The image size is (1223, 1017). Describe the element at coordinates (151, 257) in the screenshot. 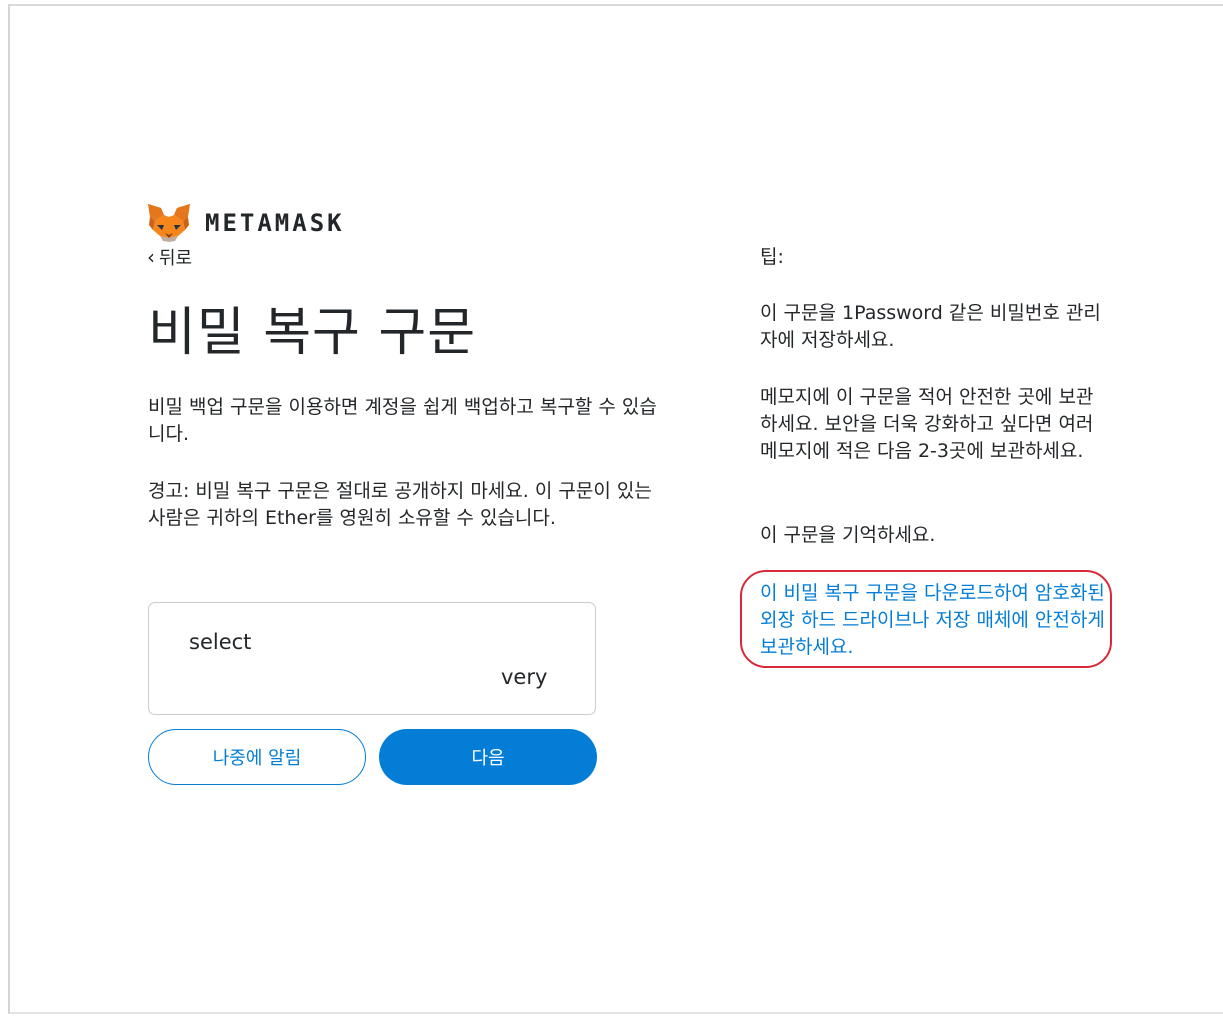

I see `chevron-left-icon: ‹` at that location.